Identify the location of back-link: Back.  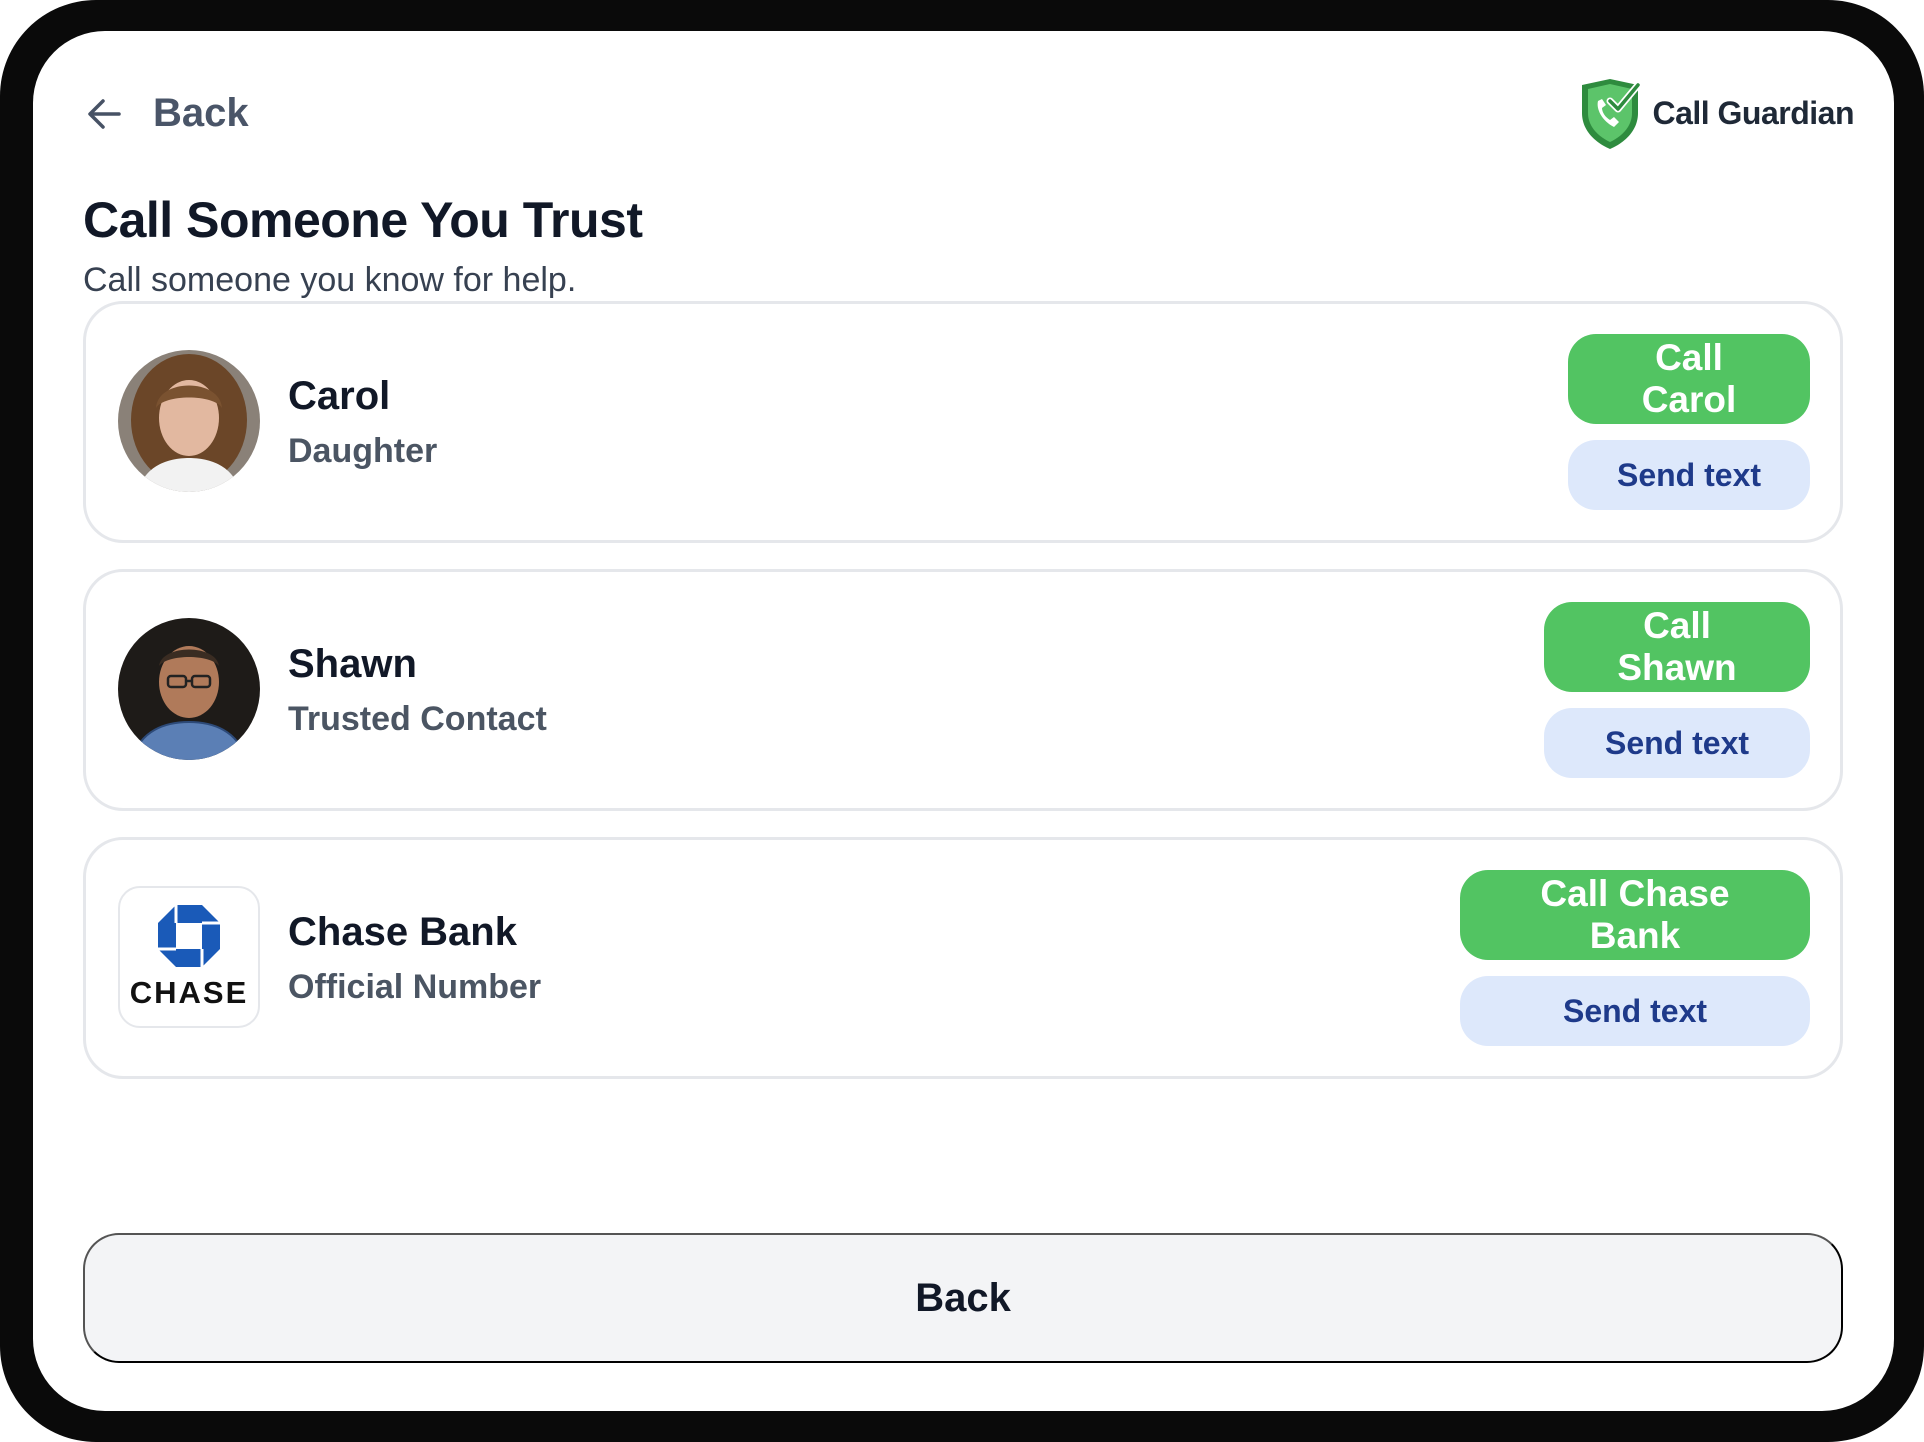
(166, 113).